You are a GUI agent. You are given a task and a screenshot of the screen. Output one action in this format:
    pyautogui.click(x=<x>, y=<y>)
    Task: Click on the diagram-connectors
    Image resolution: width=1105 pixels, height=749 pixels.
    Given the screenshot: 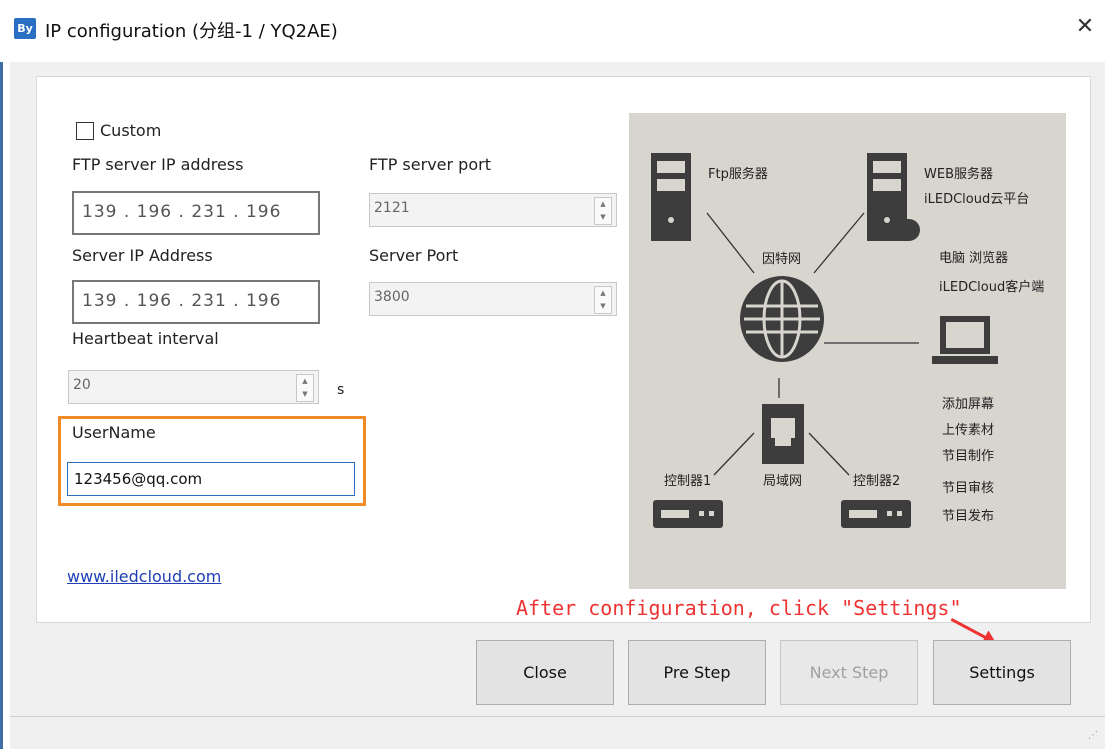 What is the action you would take?
    pyautogui.click(x=812, y=344)
    